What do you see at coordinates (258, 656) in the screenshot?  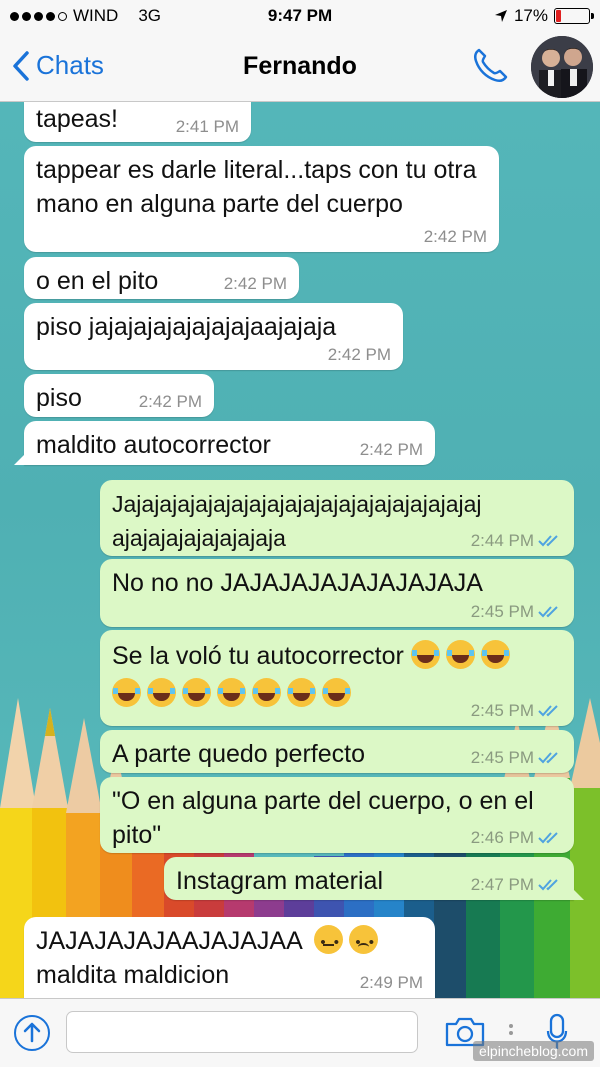 I see `message-text: Se la voló tu autocorrector` at bounding box center [258, 656].